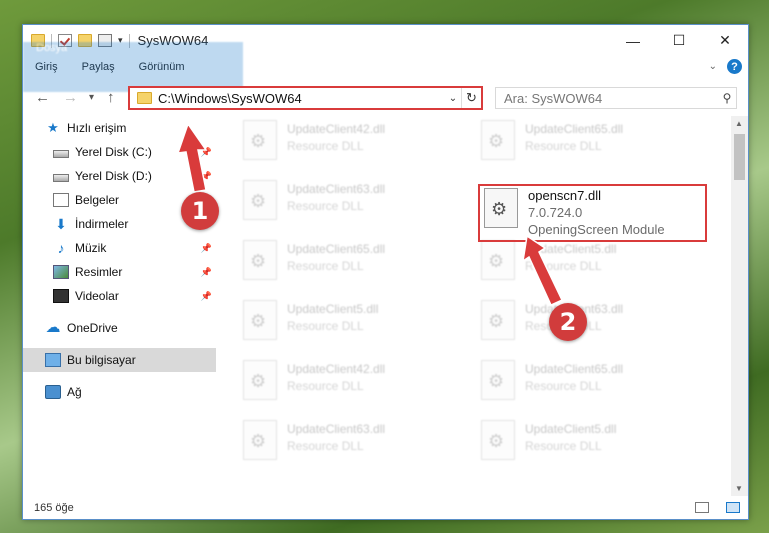  Describe the element at coordinates (712, 507) in the screenshot. I see `view-switcher` at that location.